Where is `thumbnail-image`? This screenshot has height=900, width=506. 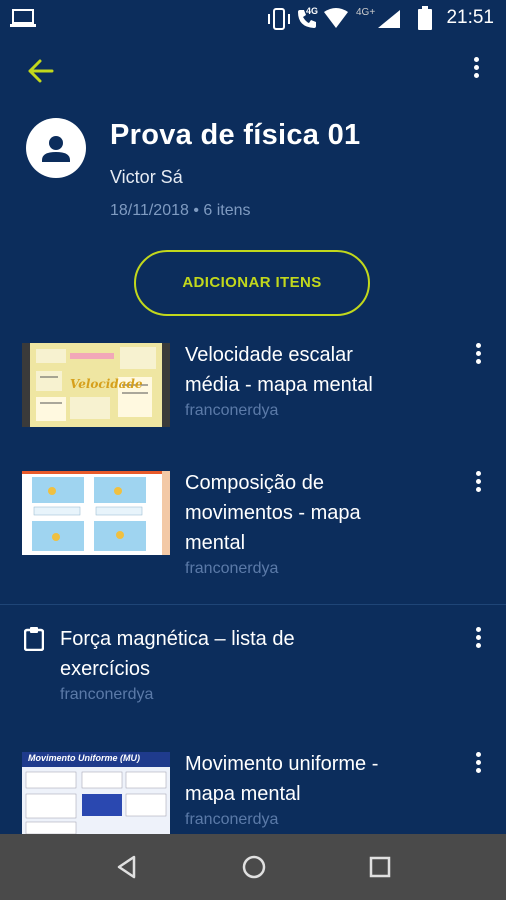 thumbnail-image is located at coordinates (96, 513).